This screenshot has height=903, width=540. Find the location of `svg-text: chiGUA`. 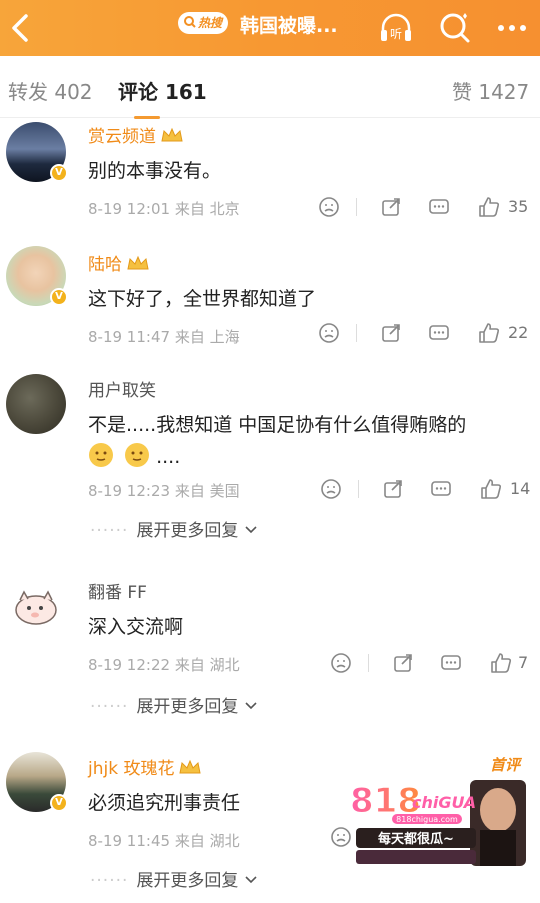

svg-text: chiGUA is located at coordinates (444, 802).